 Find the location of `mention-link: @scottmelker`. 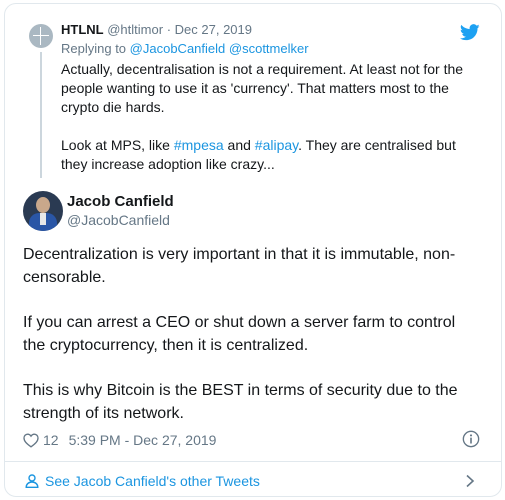

mention-link: @scottmelker is located at coordinates (269, 48).